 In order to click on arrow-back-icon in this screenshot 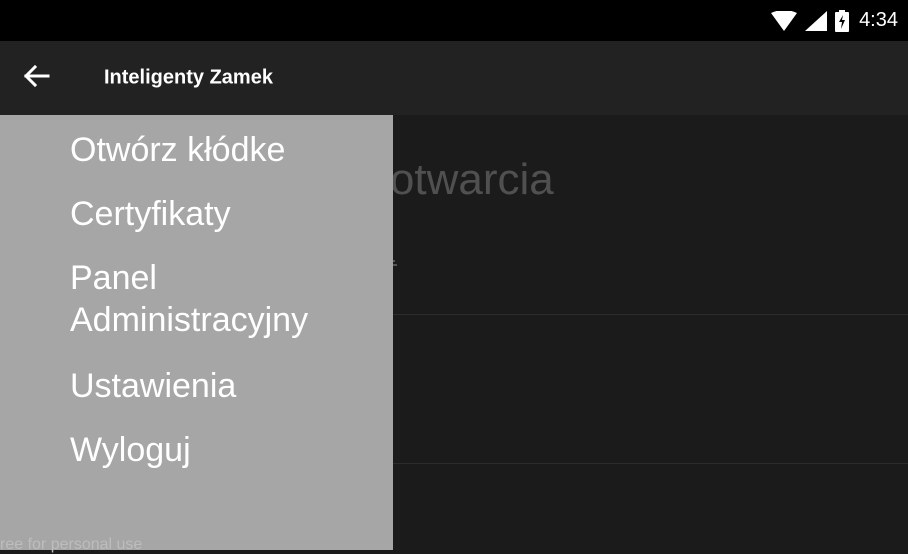, I will do `click(36, 78)`.